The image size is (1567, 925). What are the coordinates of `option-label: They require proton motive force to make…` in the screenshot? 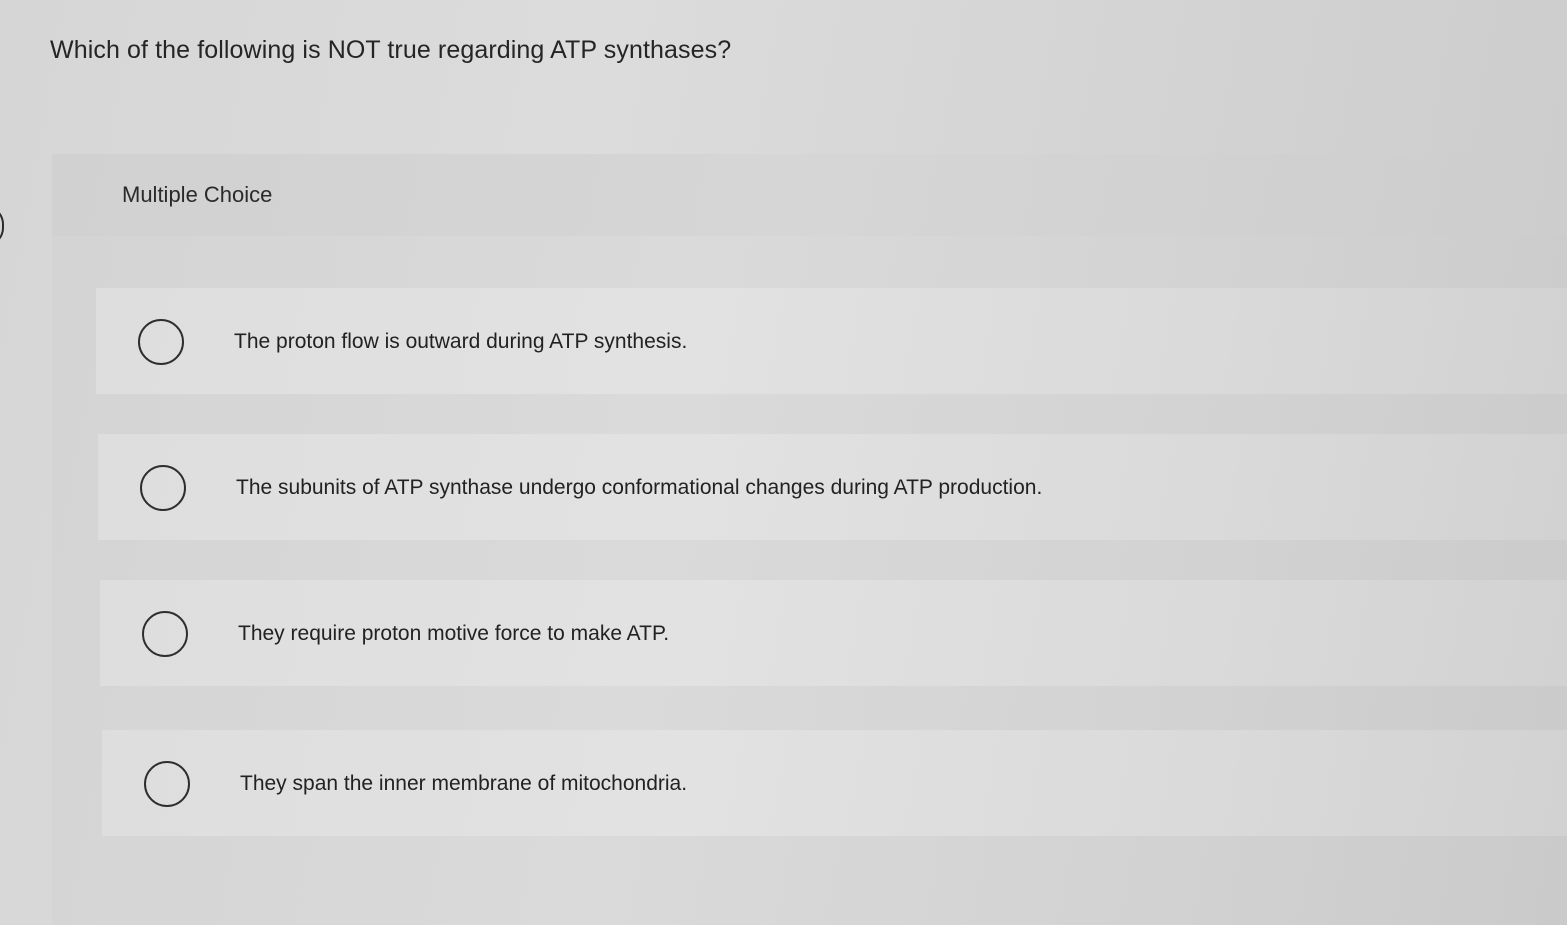 It's located at (454, 633).